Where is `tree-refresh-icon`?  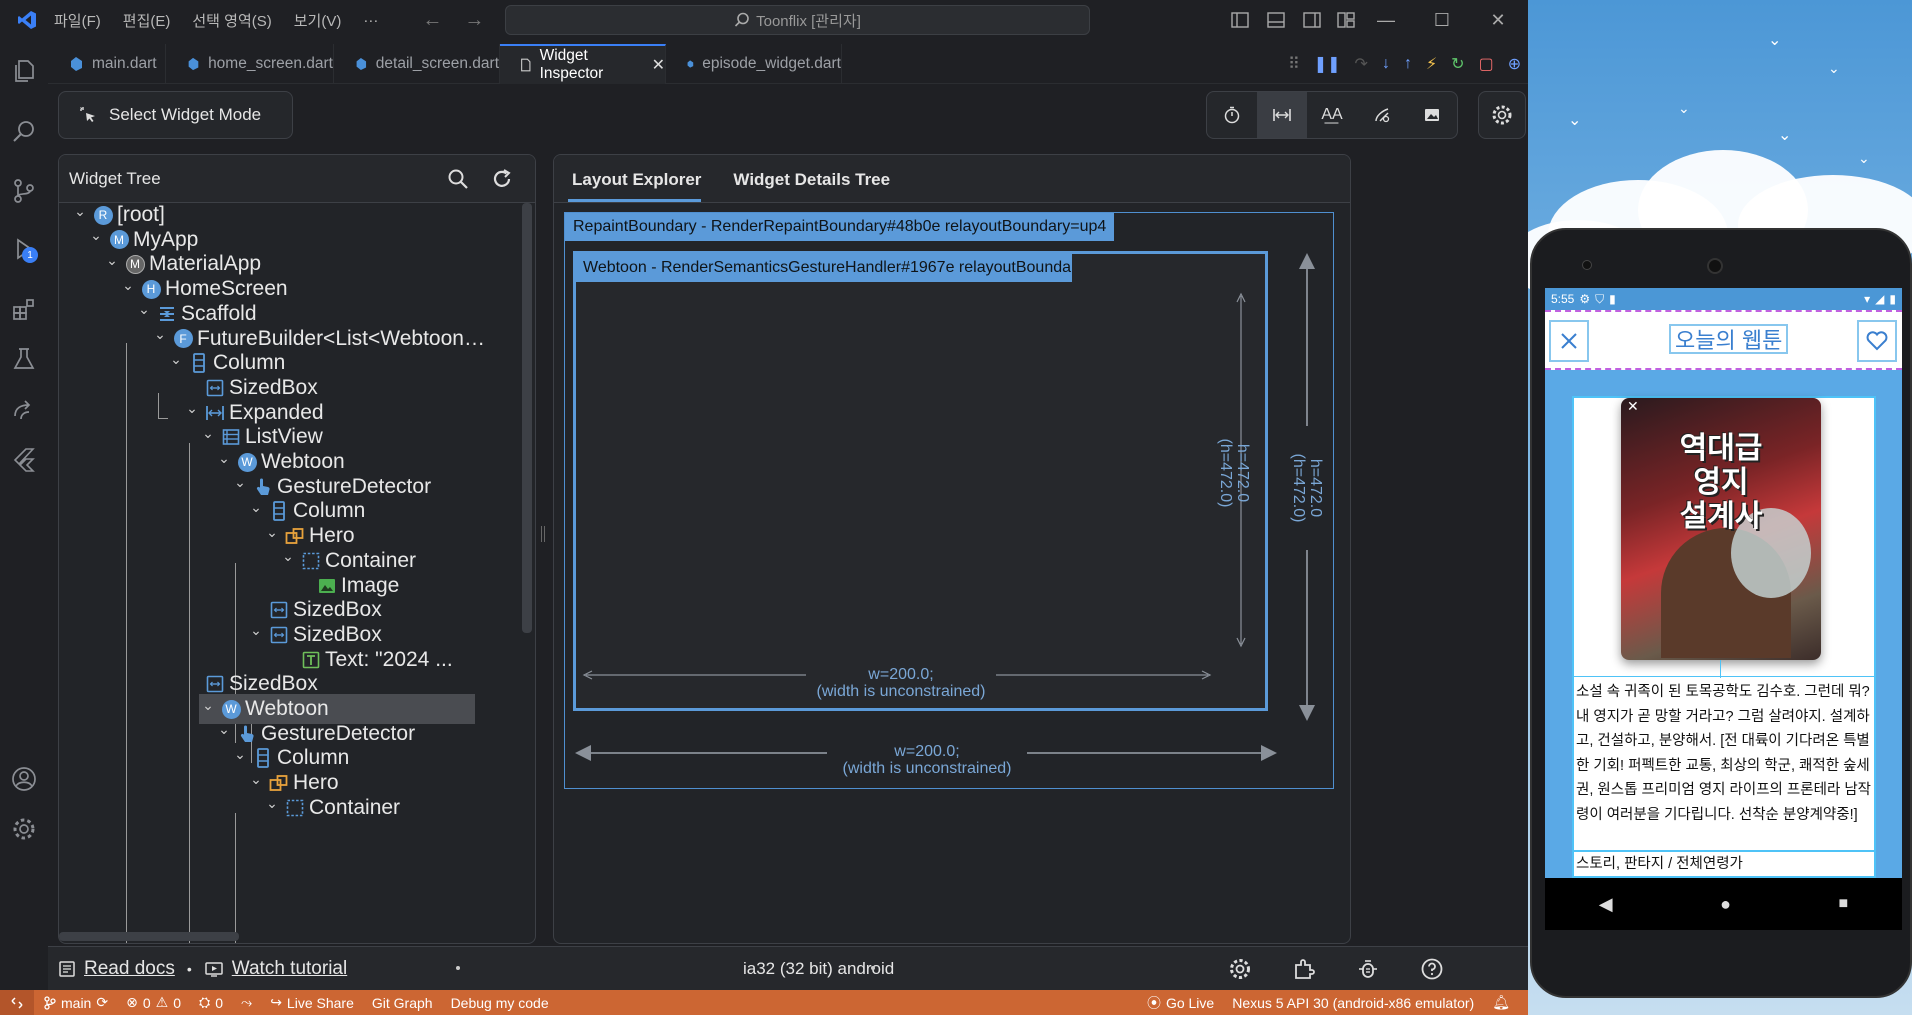 tree-refresh-icon is located at coordinates (502, 179).